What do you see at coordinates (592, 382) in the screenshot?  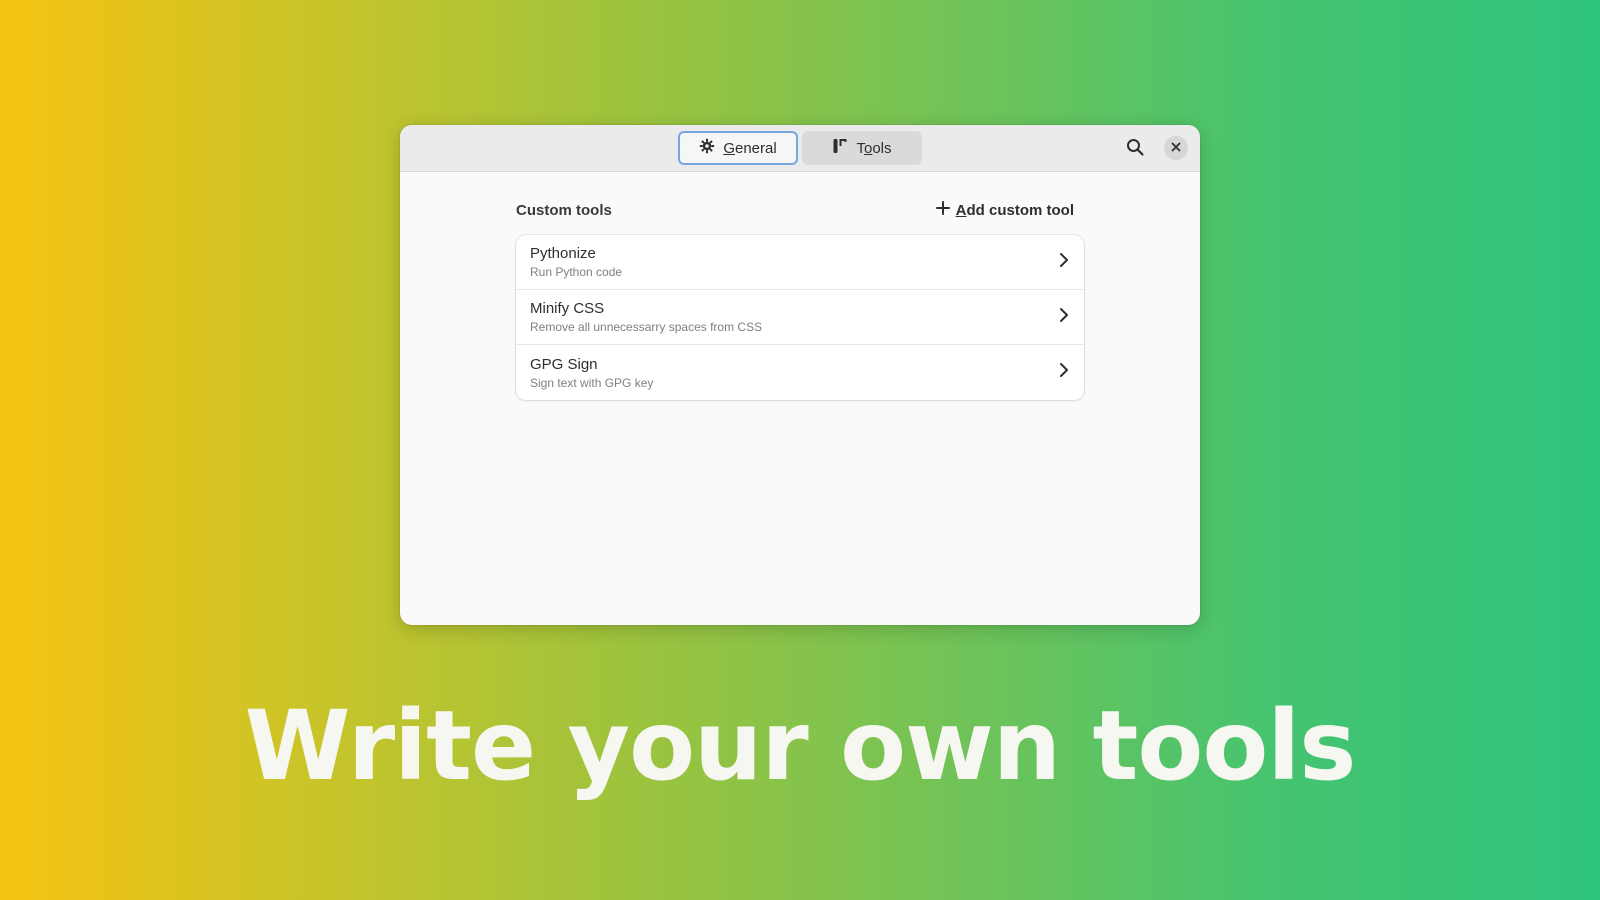 I see `tool-subtitle: Sign text with GPG key` at bounding box center [592, 382].